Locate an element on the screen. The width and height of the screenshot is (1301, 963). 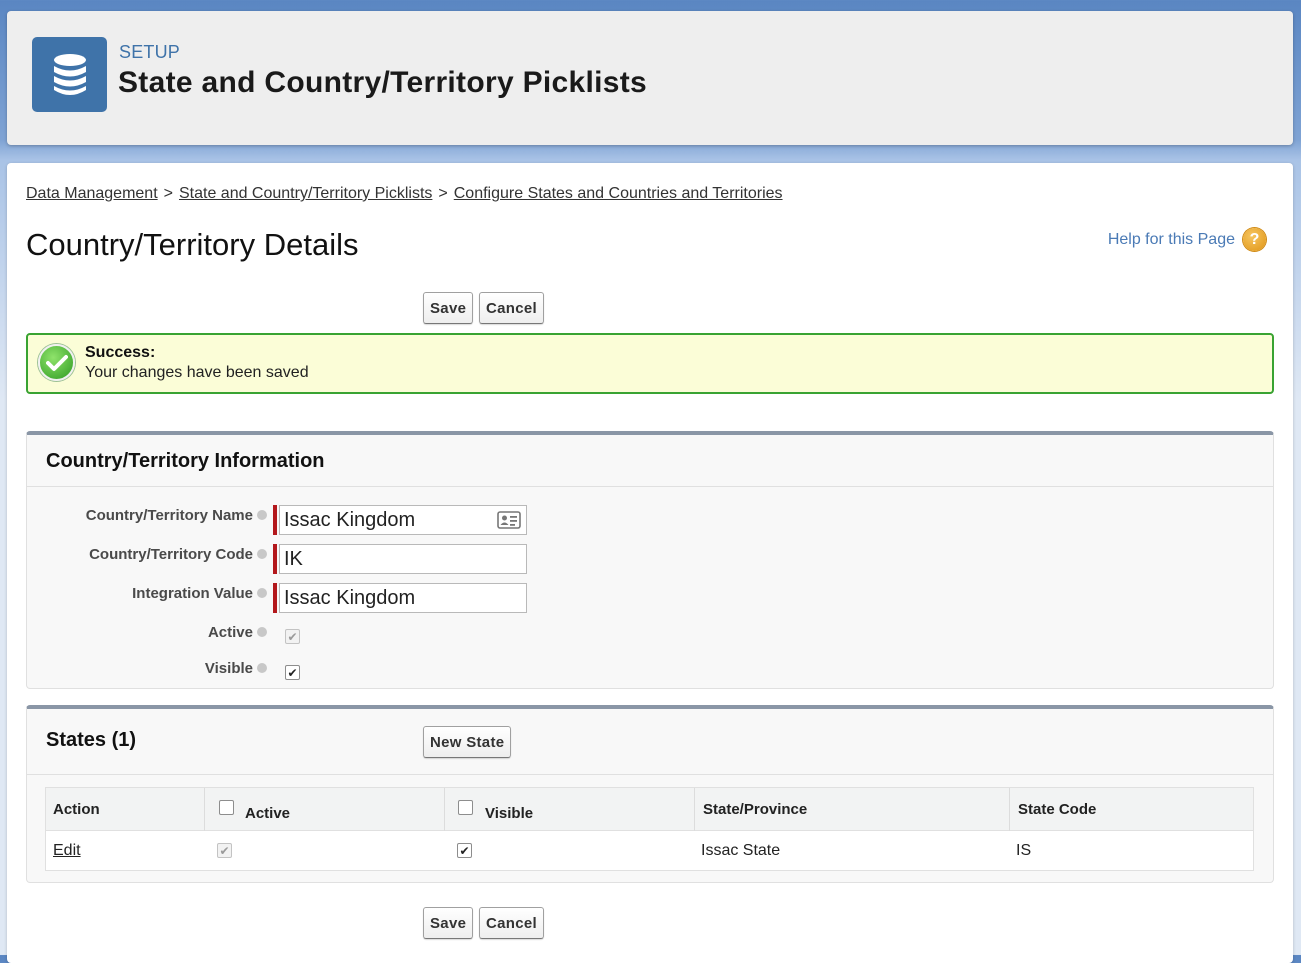
breadcrumb-data-management: Data Management is located at coordinates (92, 193).